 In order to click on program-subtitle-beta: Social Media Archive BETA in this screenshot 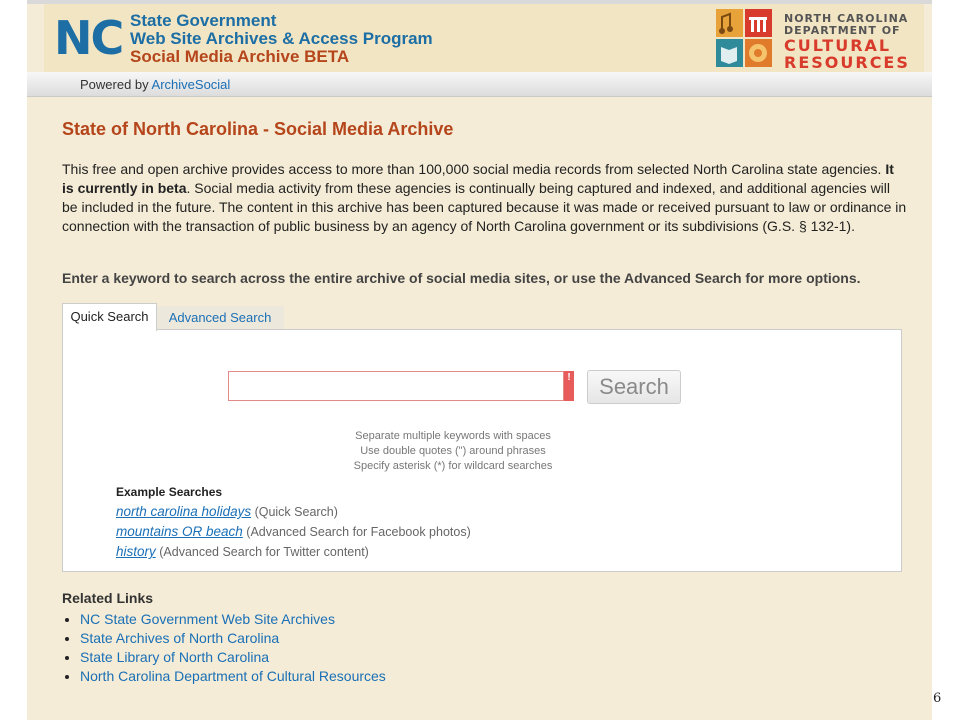, I will do `click(240, 56)`.